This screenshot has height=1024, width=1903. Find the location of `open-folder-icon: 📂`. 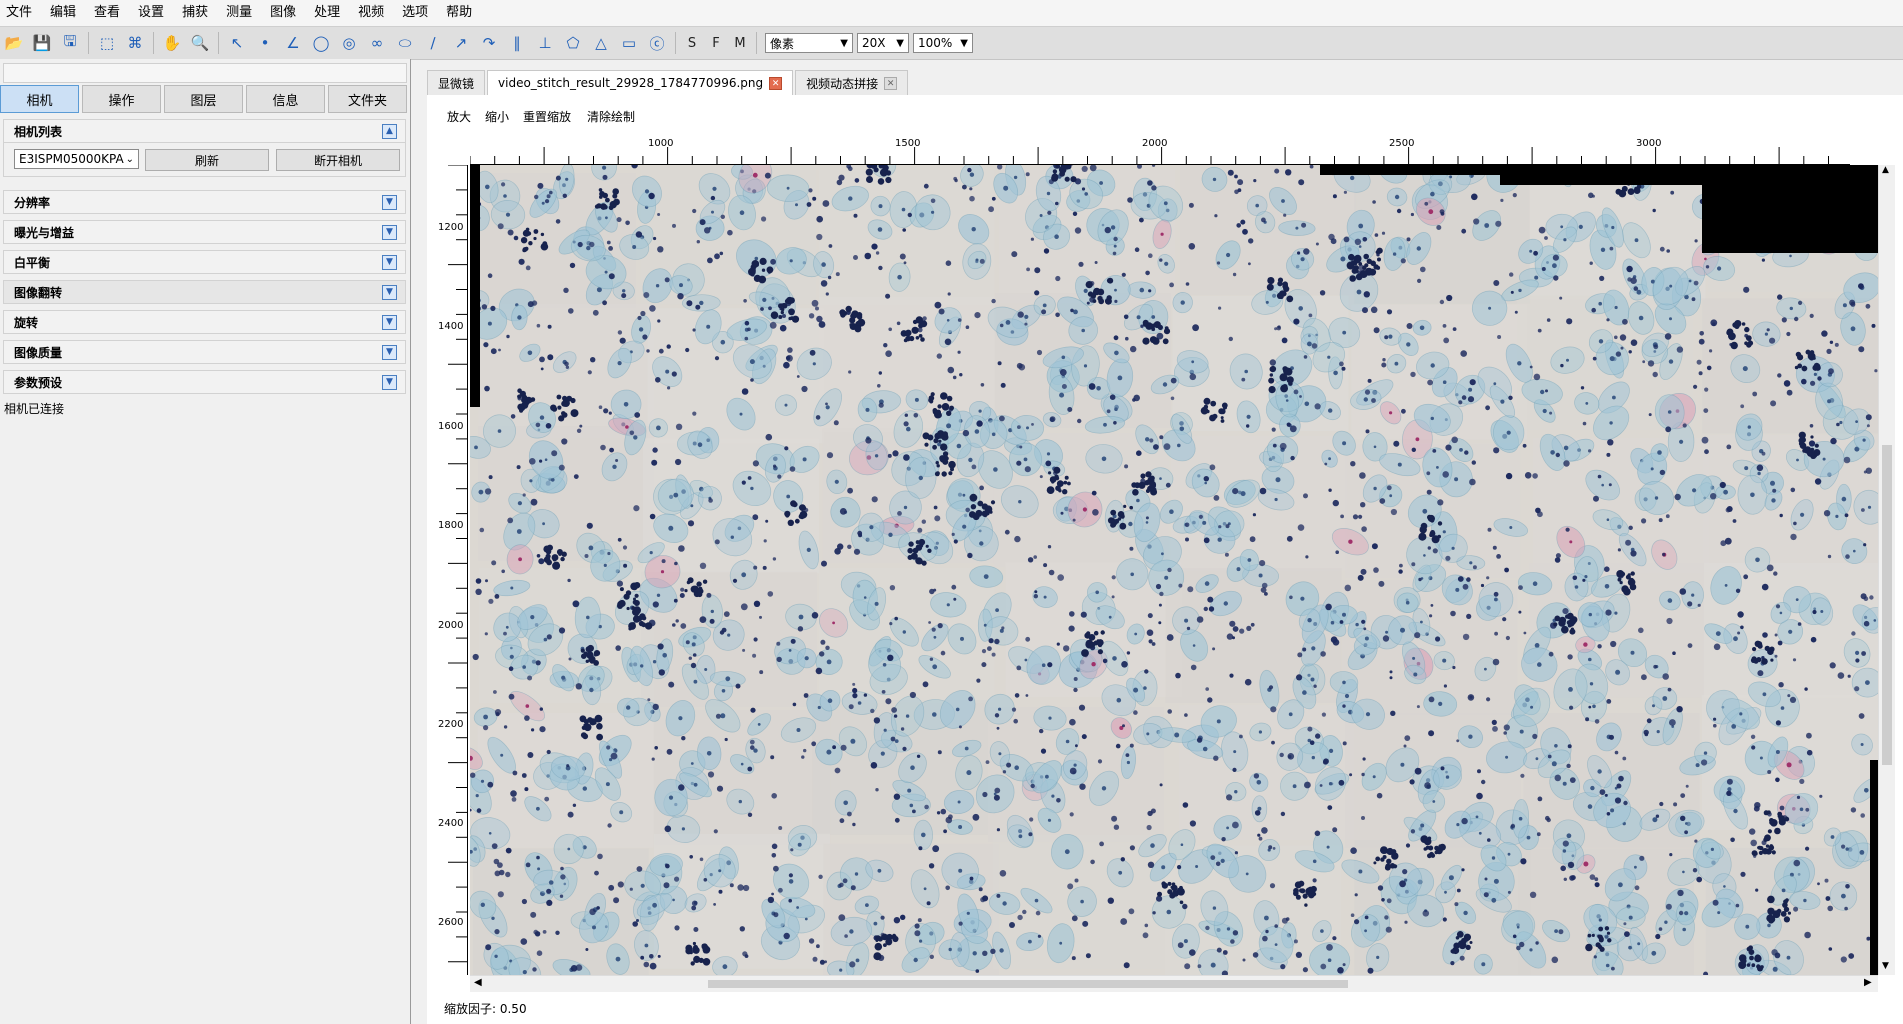

open-folder-icon: 📂 is located at coordinates (14, 43).